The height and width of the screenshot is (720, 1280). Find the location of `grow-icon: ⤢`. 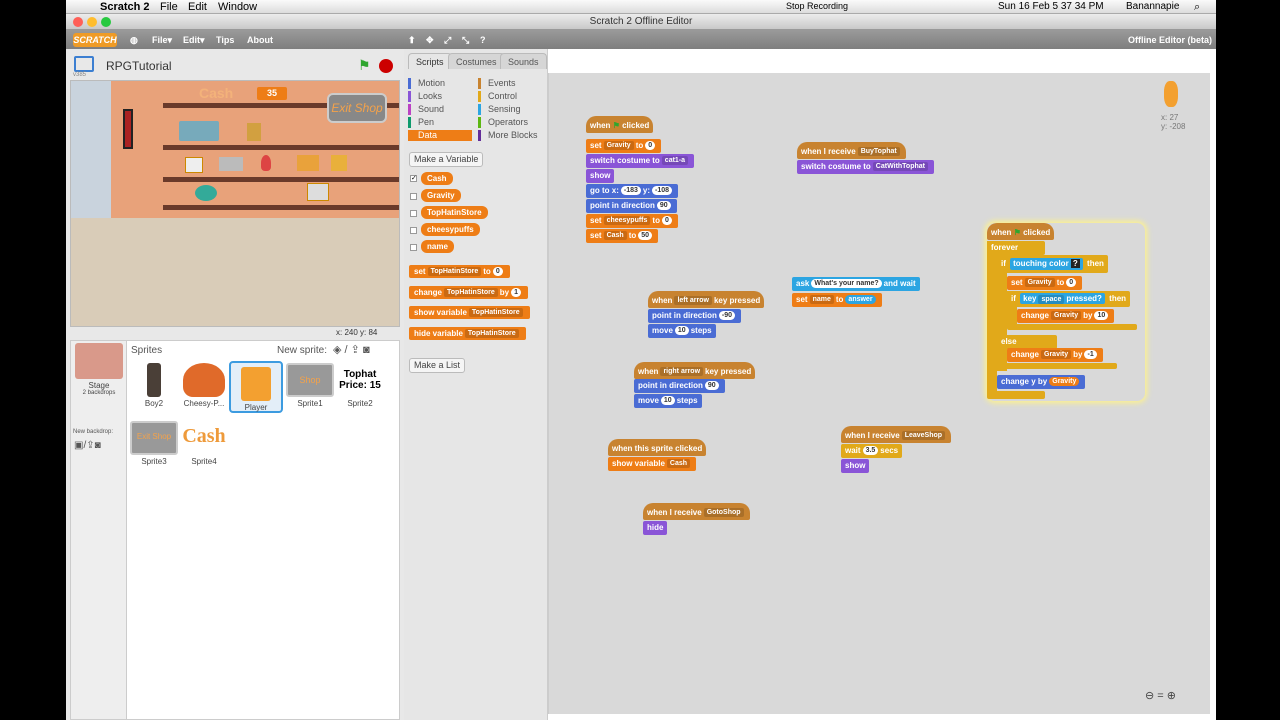

grow-icon: ⤢ is located at coordinates (447, 40).